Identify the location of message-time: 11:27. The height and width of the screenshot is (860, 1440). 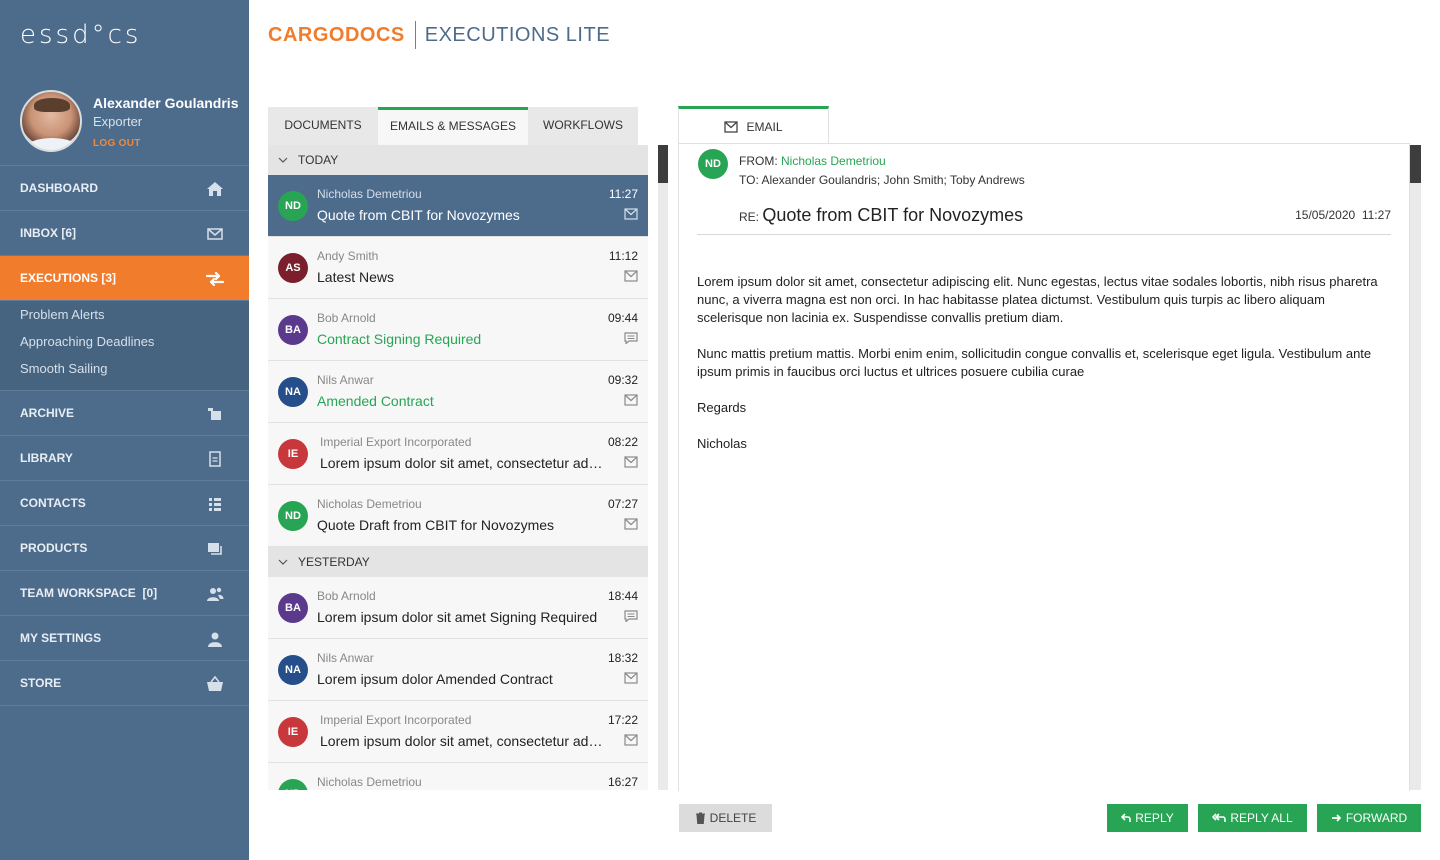
(623, 194).